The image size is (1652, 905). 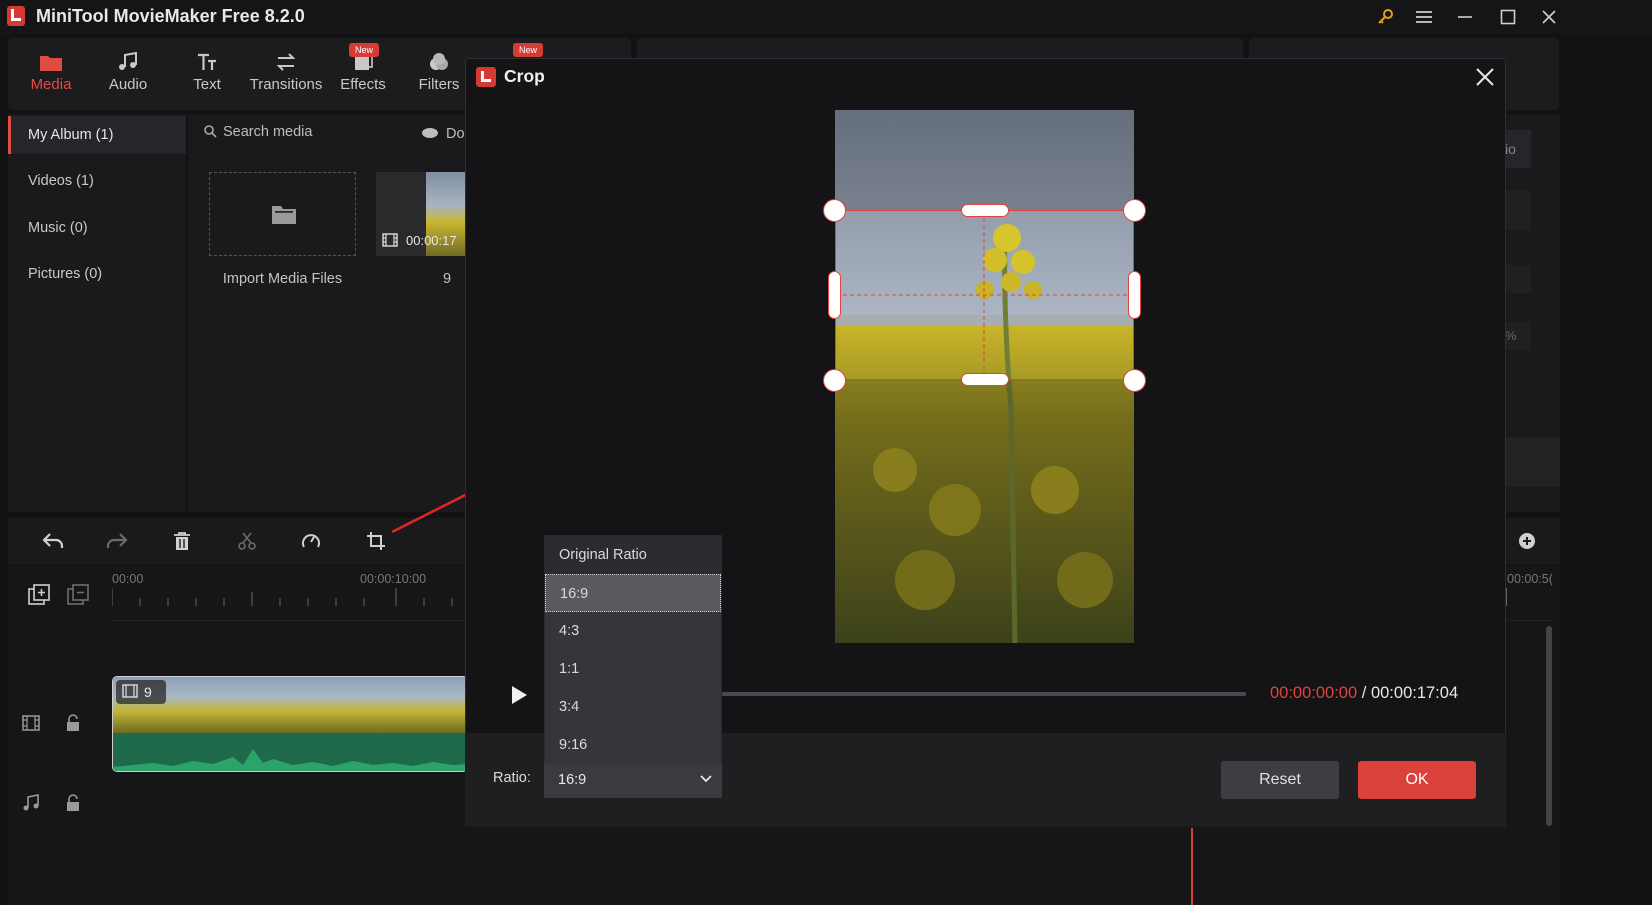 I want to click on nav-audio: Audio, so click(x=128, y=78).